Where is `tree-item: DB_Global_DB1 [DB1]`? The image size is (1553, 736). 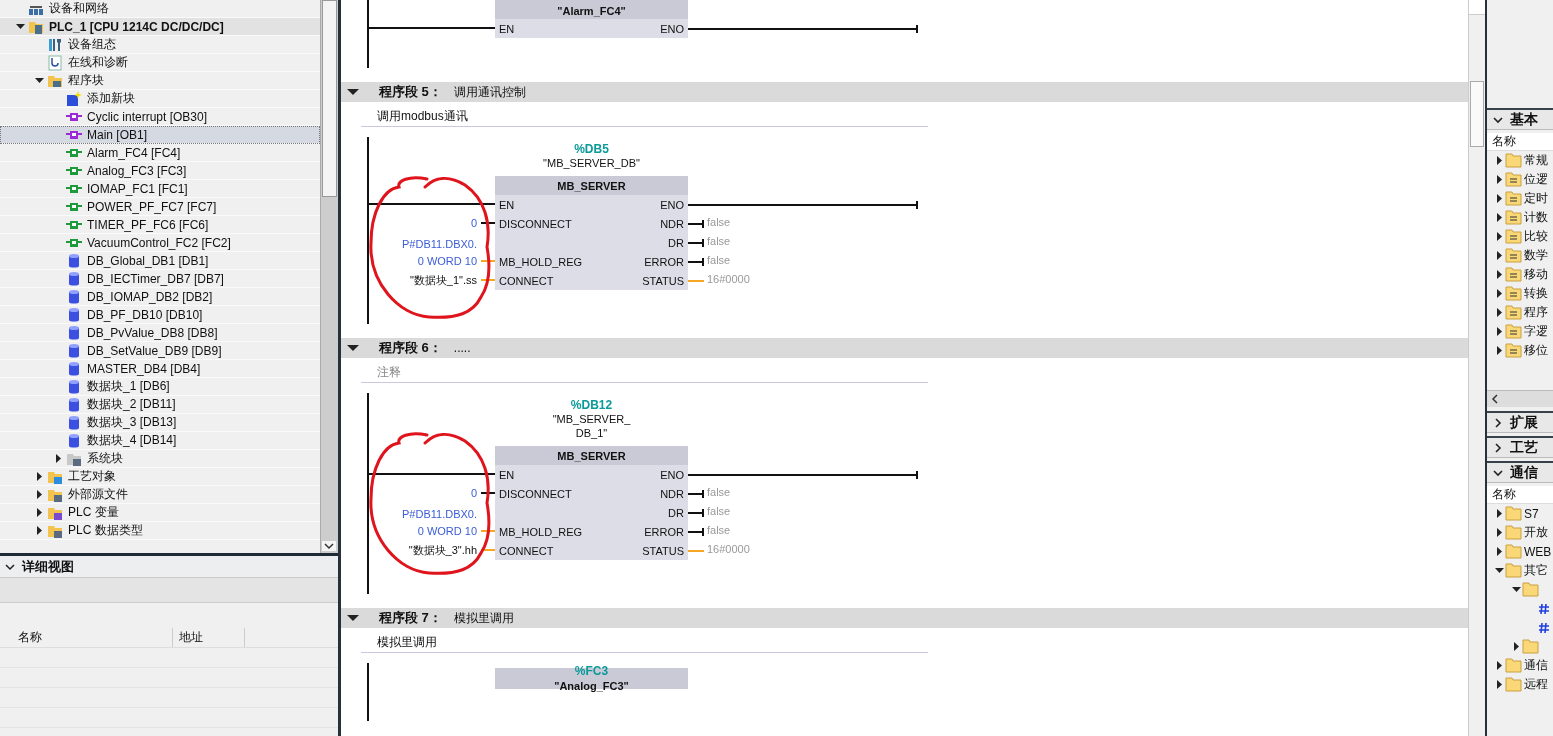 tree-item: DB_Global_DB1 [DB1] is located at coordinates (160, 261).